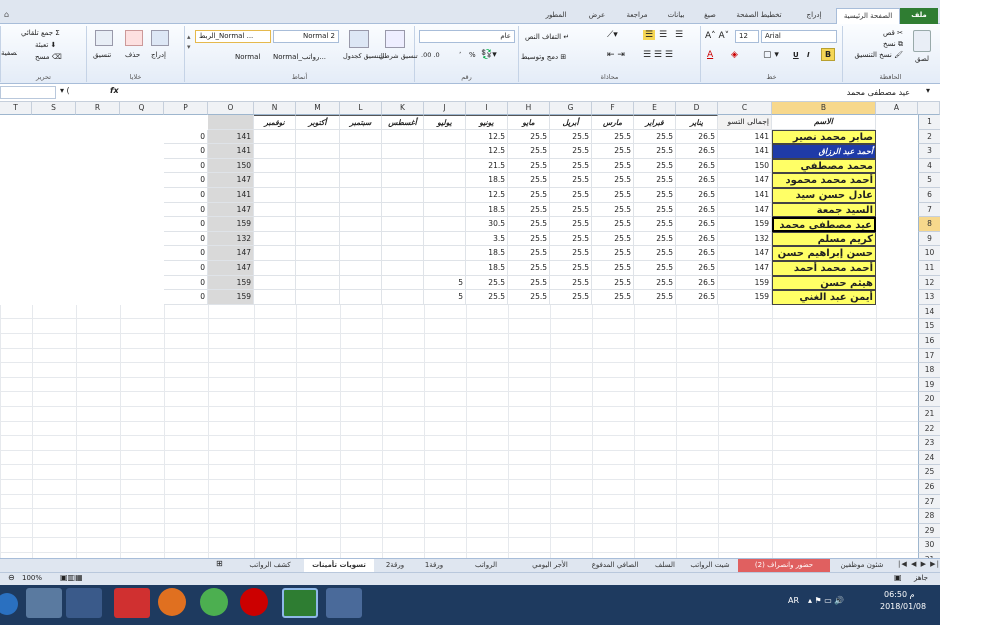  What do you see at coordinates (697, 122) in the screenshot?
I see `month-header-cell: يناير` at bounding box center [697, 122].